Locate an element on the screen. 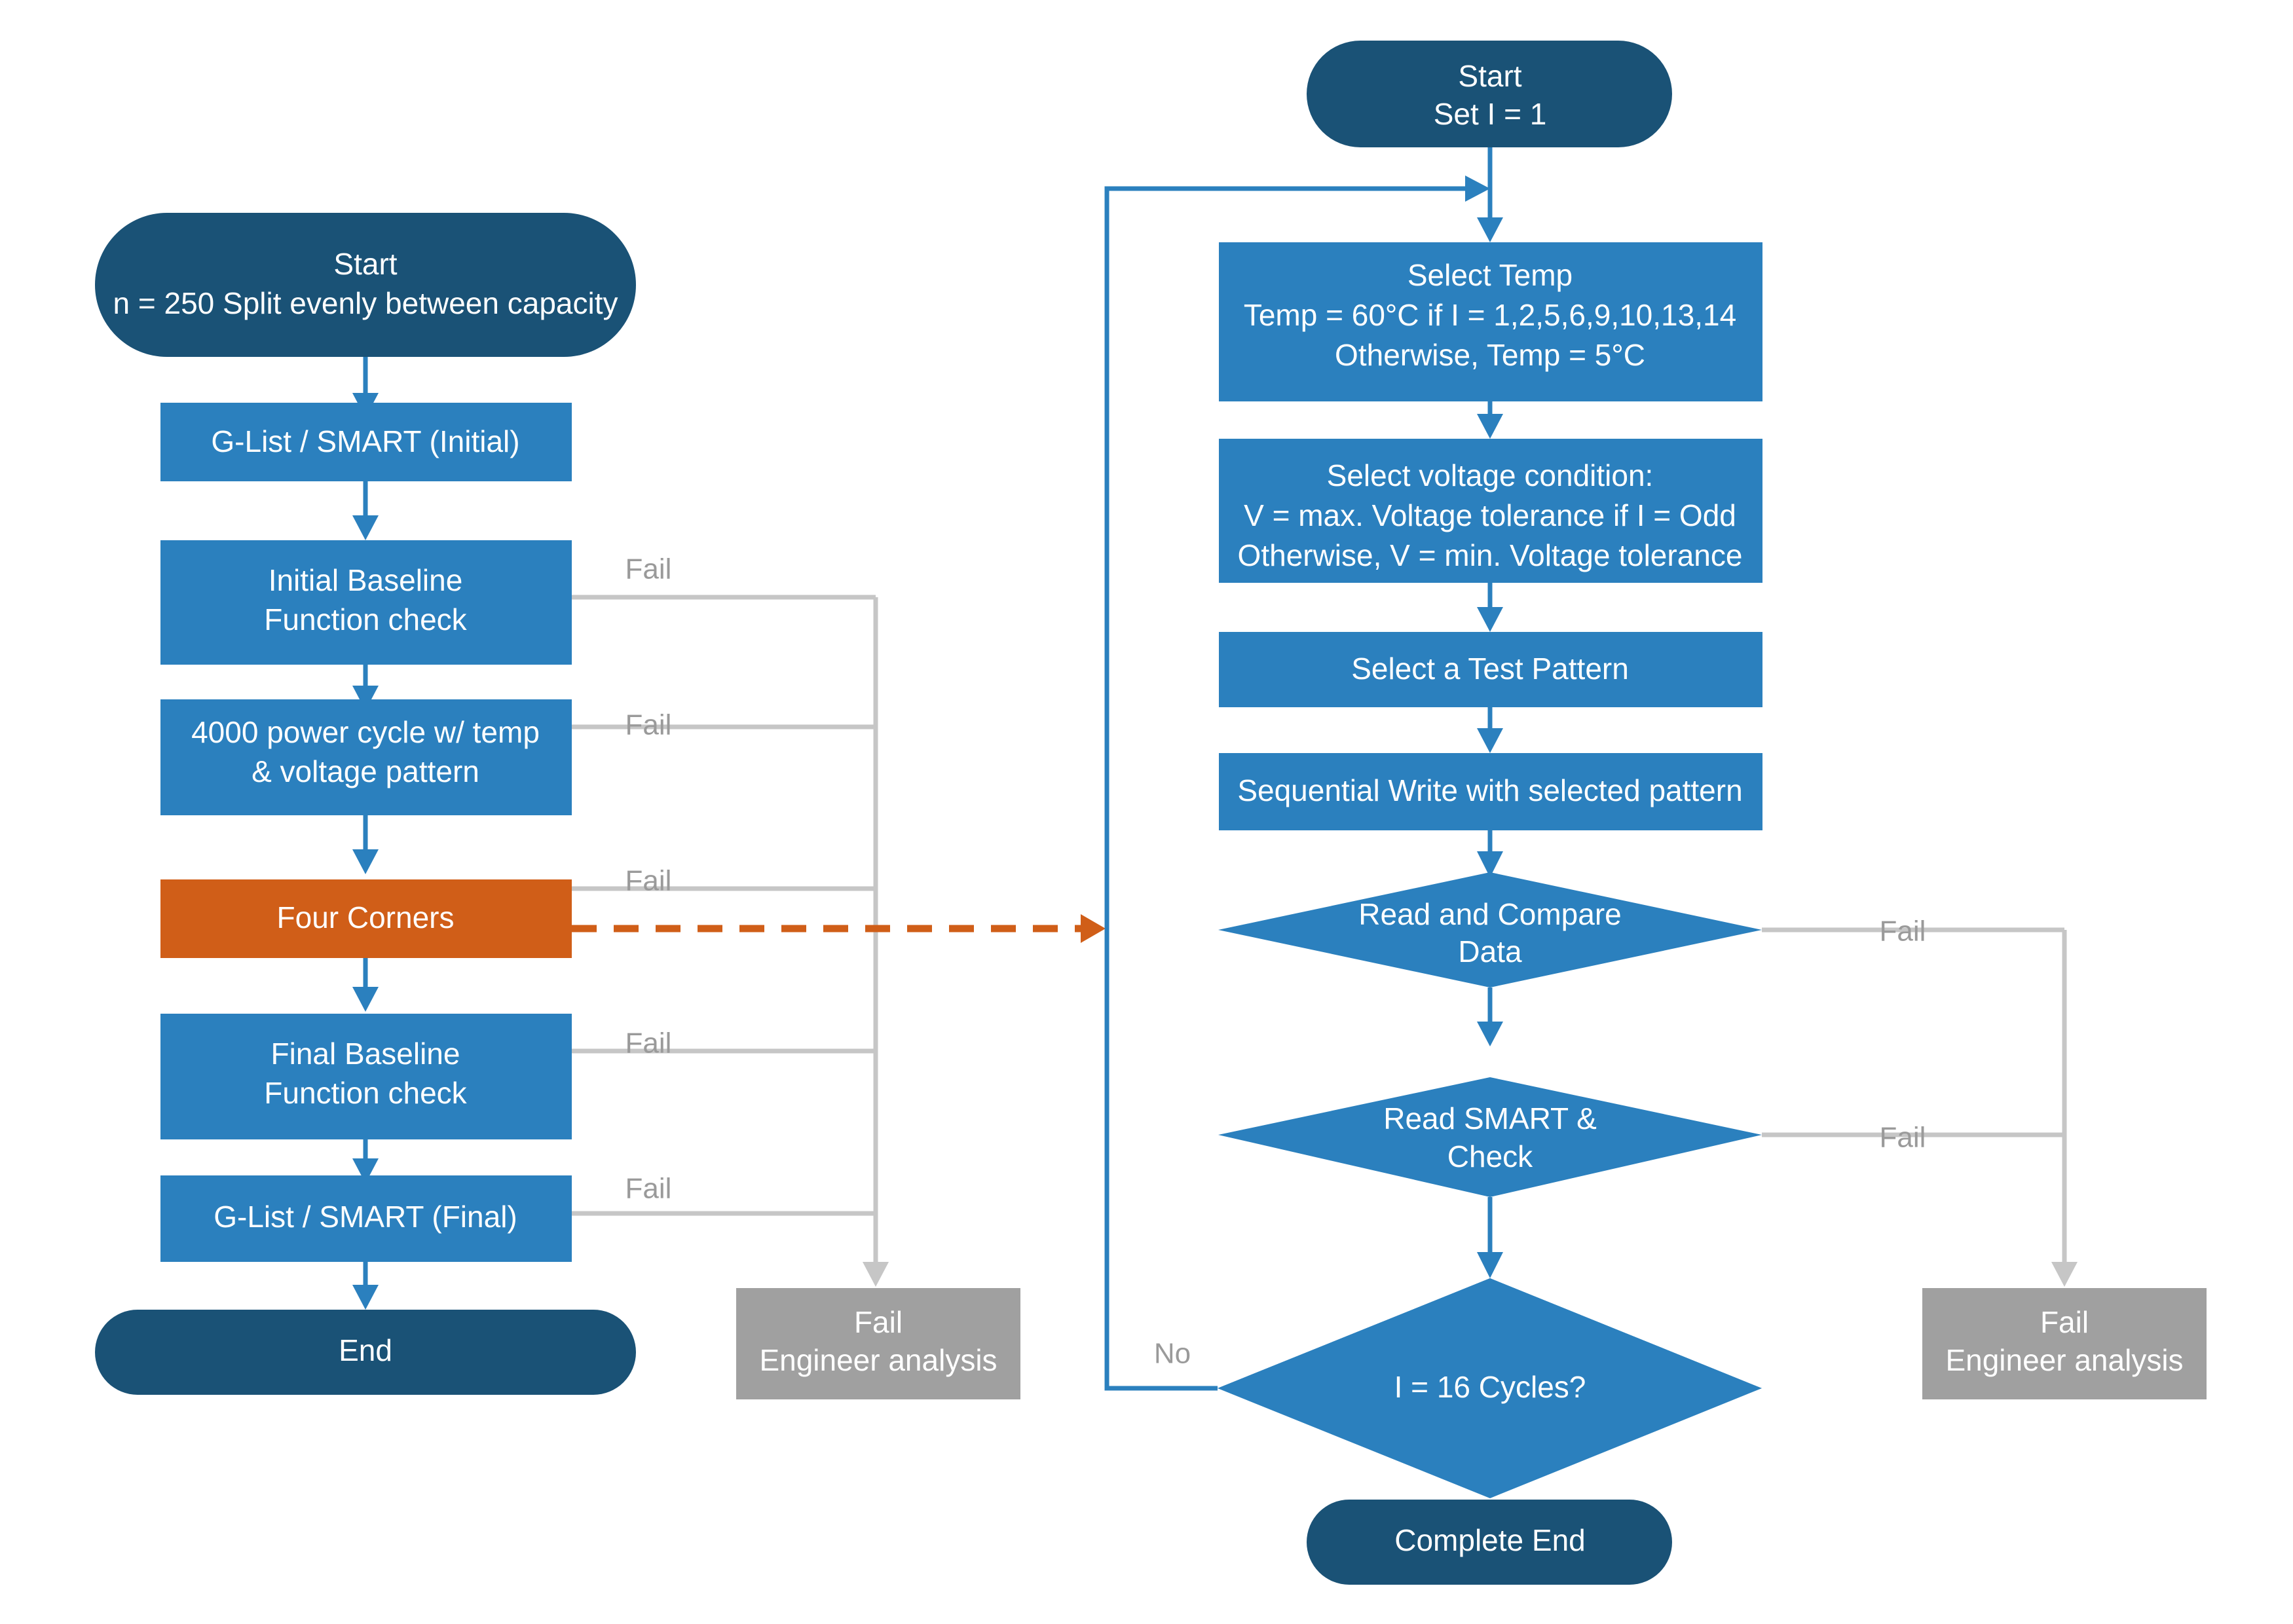  node-shape-decision is located at coordinates (1490, 1137).